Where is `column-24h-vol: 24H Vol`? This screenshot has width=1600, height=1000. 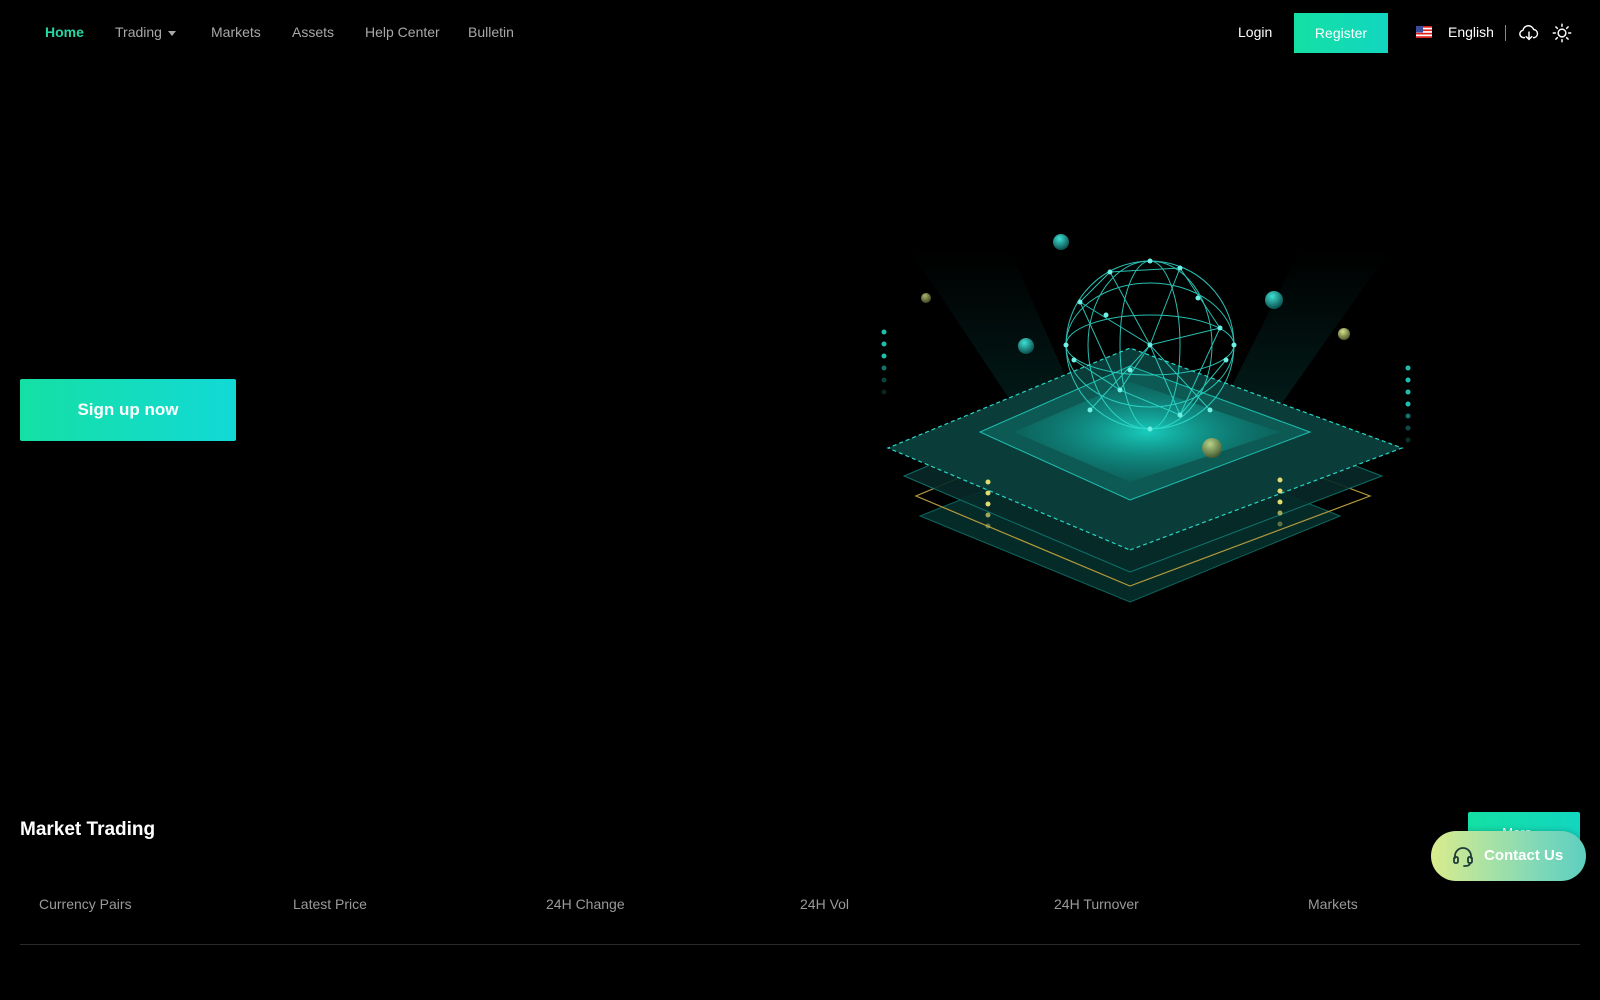
column-24h-vol: 24H Vol is located at coordinates (825, 904).